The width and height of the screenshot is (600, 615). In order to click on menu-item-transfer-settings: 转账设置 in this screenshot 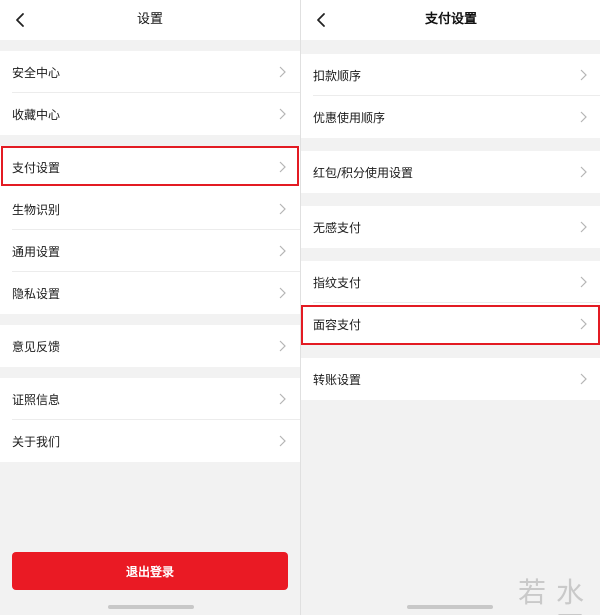, I will do `click(450, 379)`.